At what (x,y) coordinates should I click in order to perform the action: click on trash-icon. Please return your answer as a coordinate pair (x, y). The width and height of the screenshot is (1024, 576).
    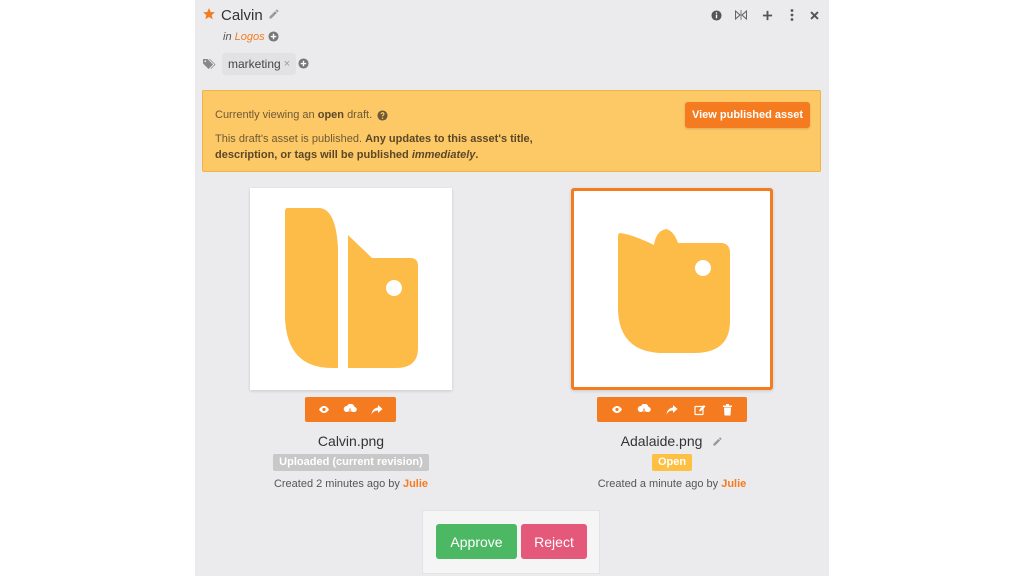
    Looking at the image, I should click on (727, 410).